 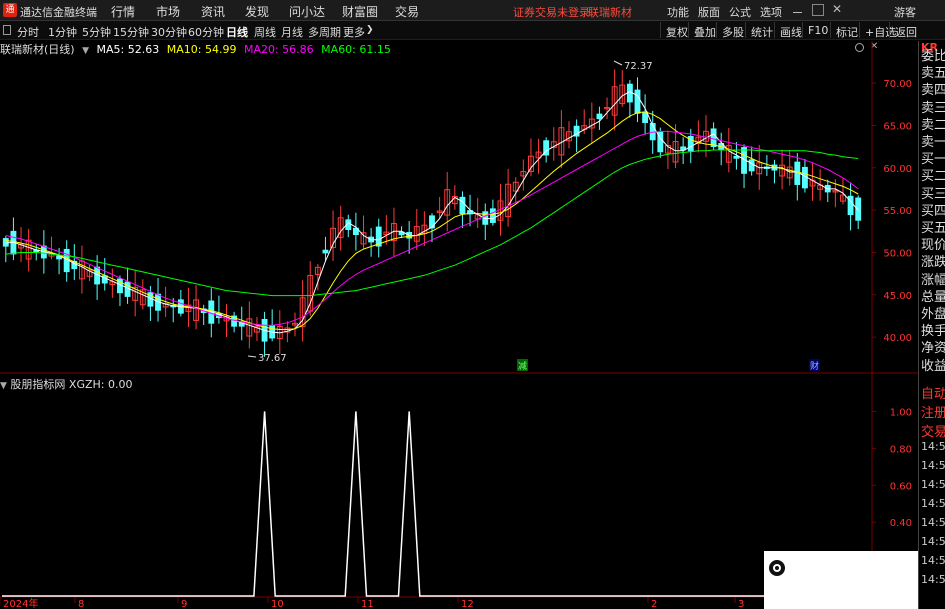 What do you see at coordinates (933, 108) in the screenshot?
I see `side-field-label: 卖三` at bounding box center [933, 108].